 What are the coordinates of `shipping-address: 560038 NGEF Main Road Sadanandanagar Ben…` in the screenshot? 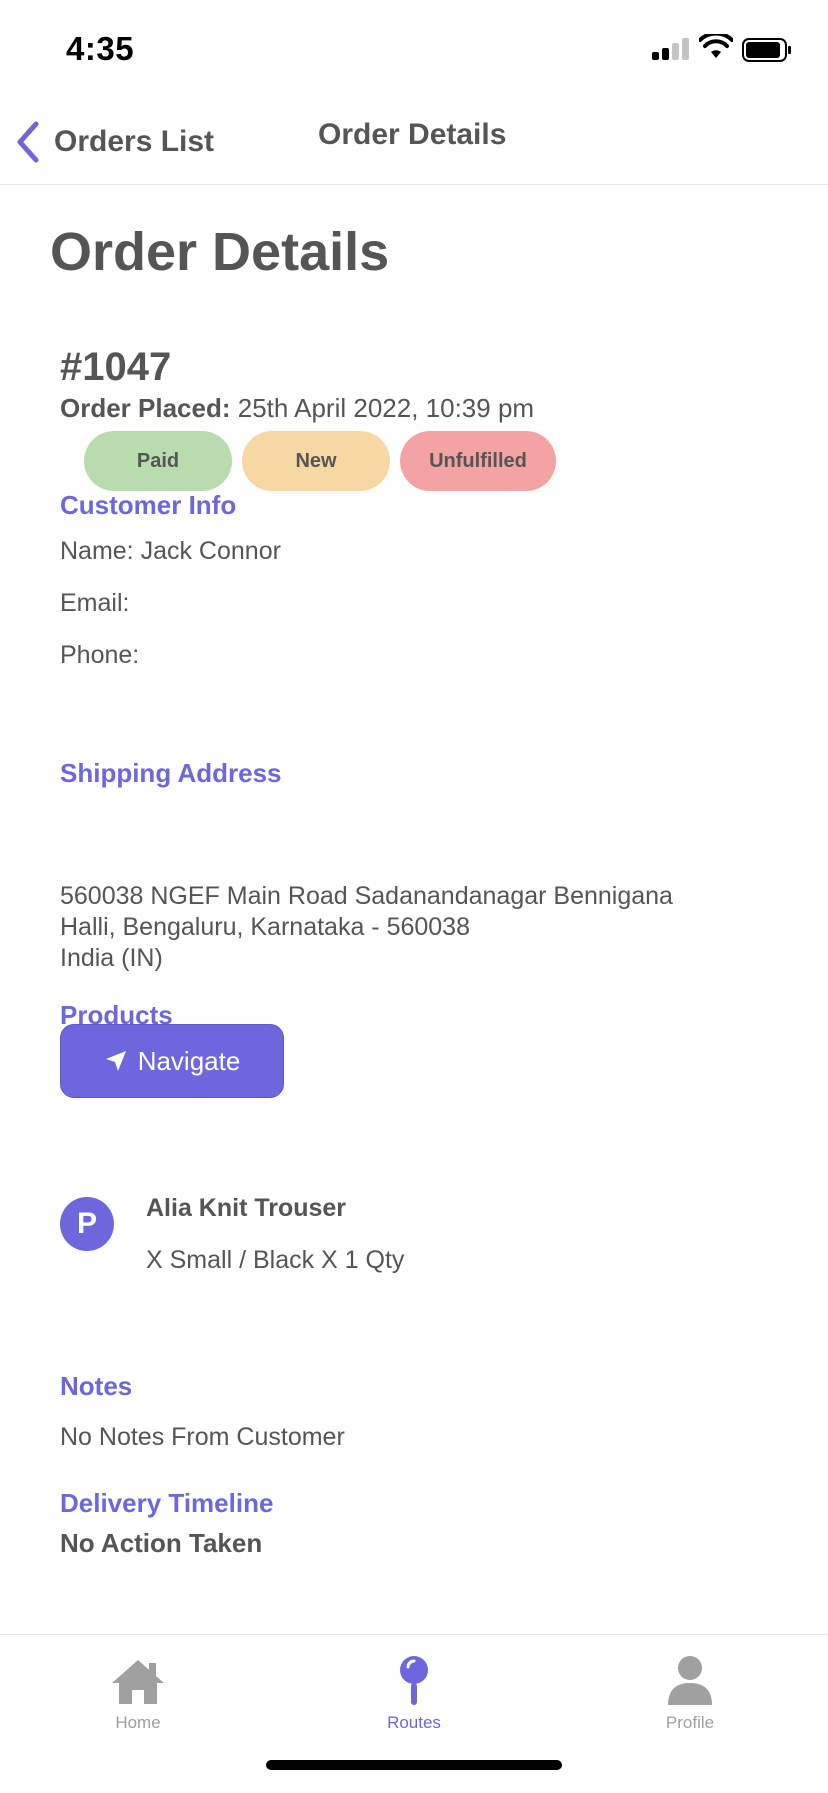 It's located at (366, 927).